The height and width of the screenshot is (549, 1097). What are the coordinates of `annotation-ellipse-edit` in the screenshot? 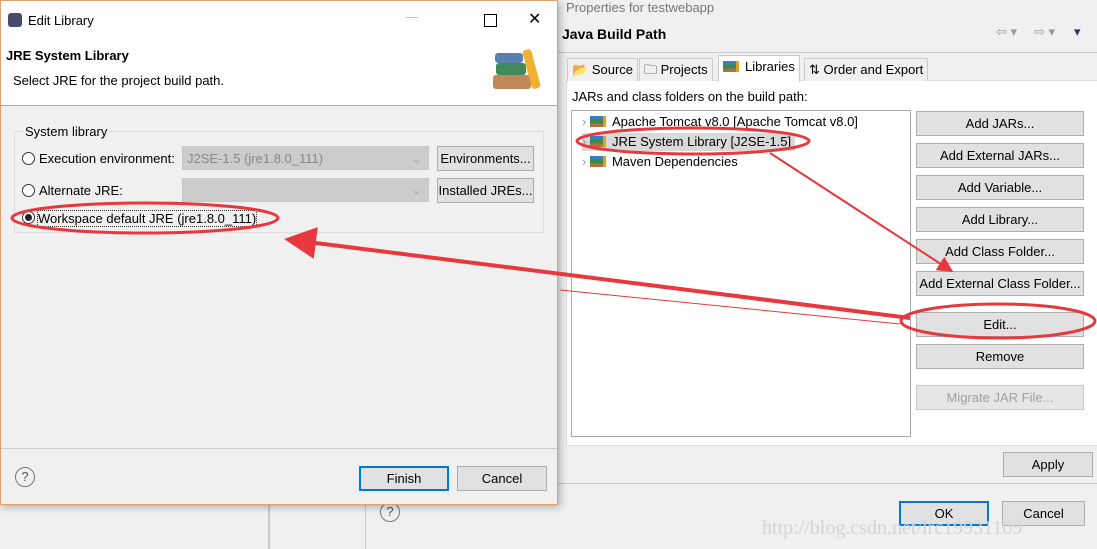 It's located at (998, 321).